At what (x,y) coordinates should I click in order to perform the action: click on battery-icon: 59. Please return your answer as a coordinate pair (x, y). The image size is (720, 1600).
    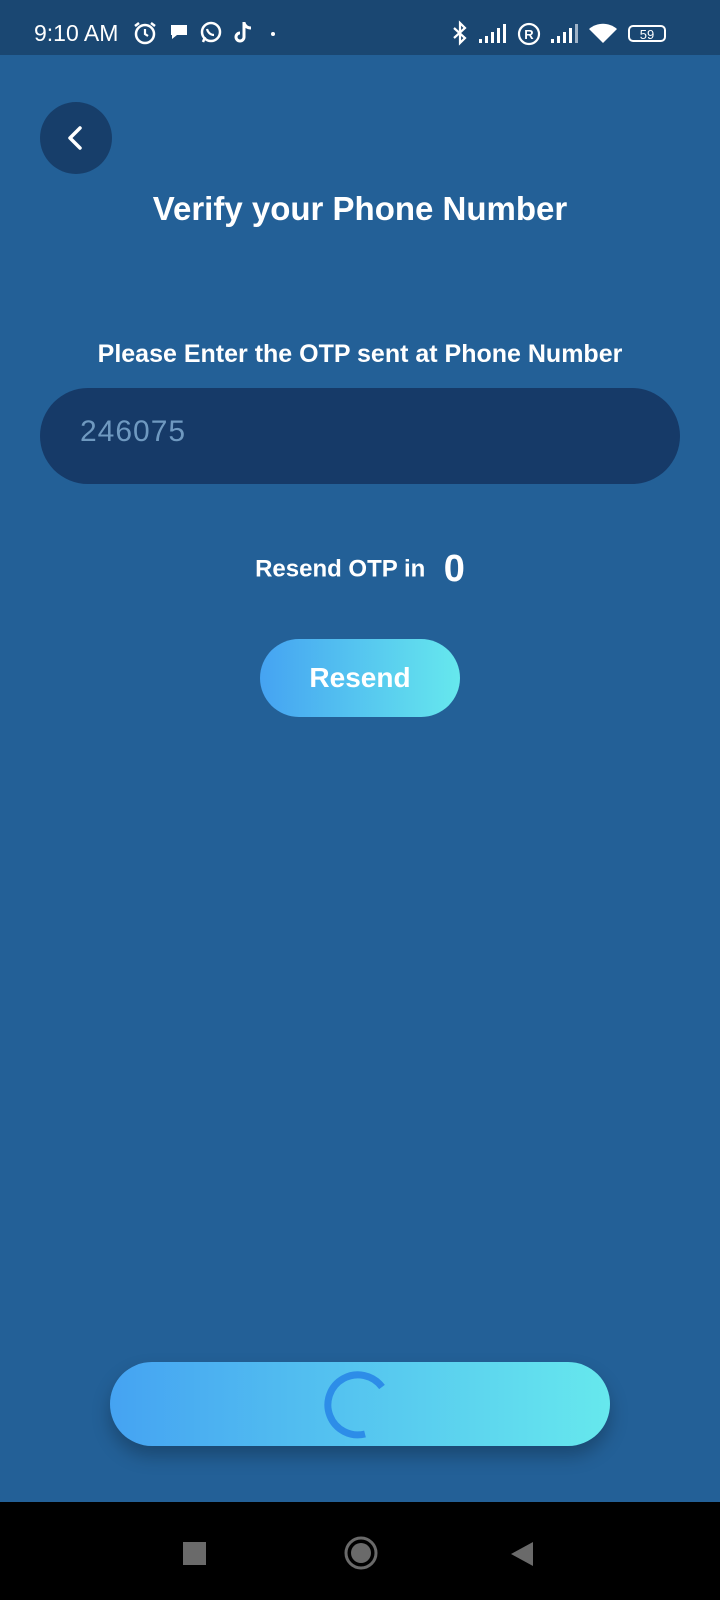
    Looking at the image, I should click on (647, 33).